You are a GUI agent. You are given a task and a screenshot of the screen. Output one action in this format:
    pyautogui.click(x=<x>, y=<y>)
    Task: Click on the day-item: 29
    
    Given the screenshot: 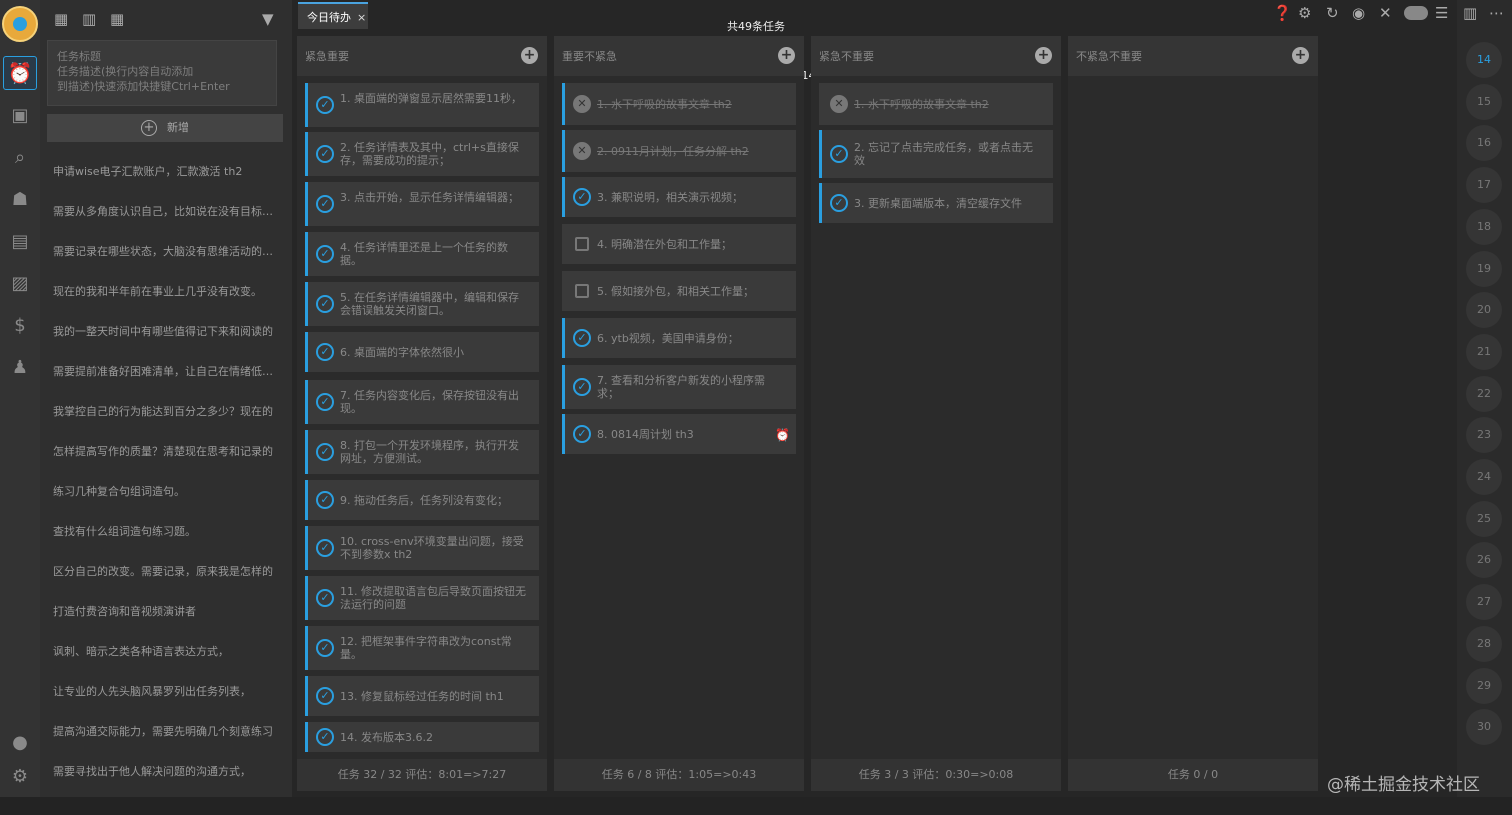 What is the action you would take?
    pyautogui.click(x=1484, y=685)
    